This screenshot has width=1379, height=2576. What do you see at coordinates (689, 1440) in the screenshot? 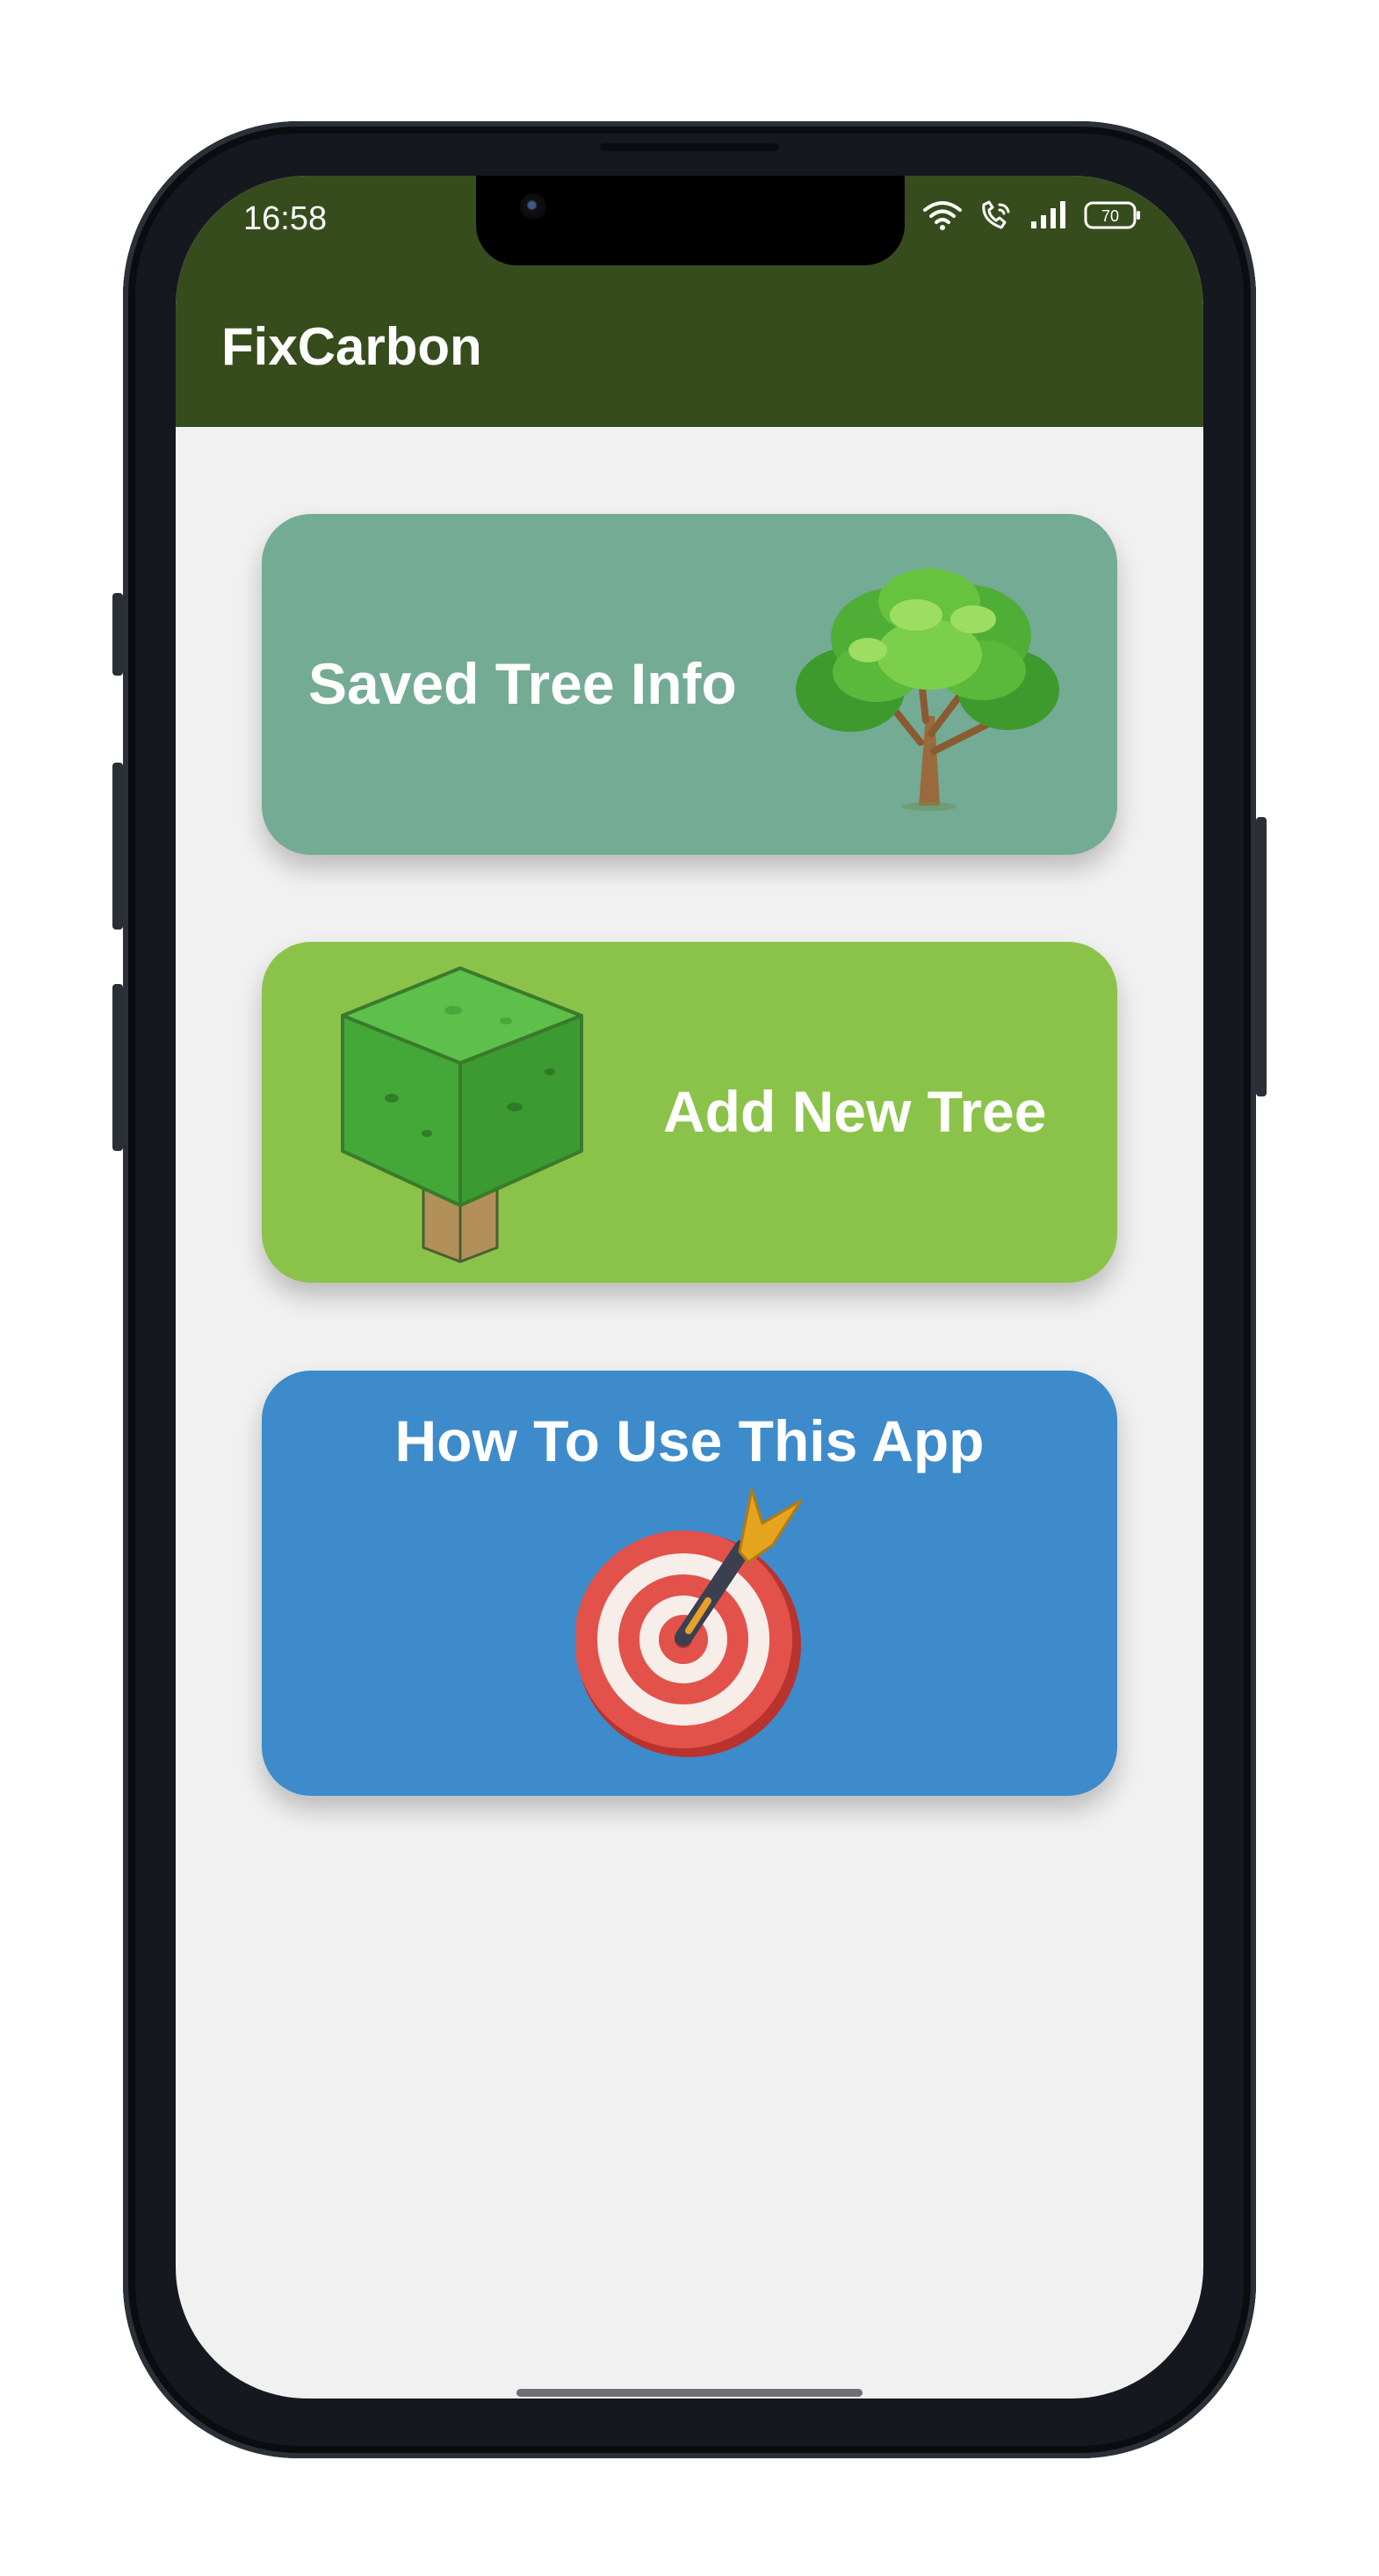
I see `how-to-use-label: How To Use This App` at bounding box center [689, 1440].